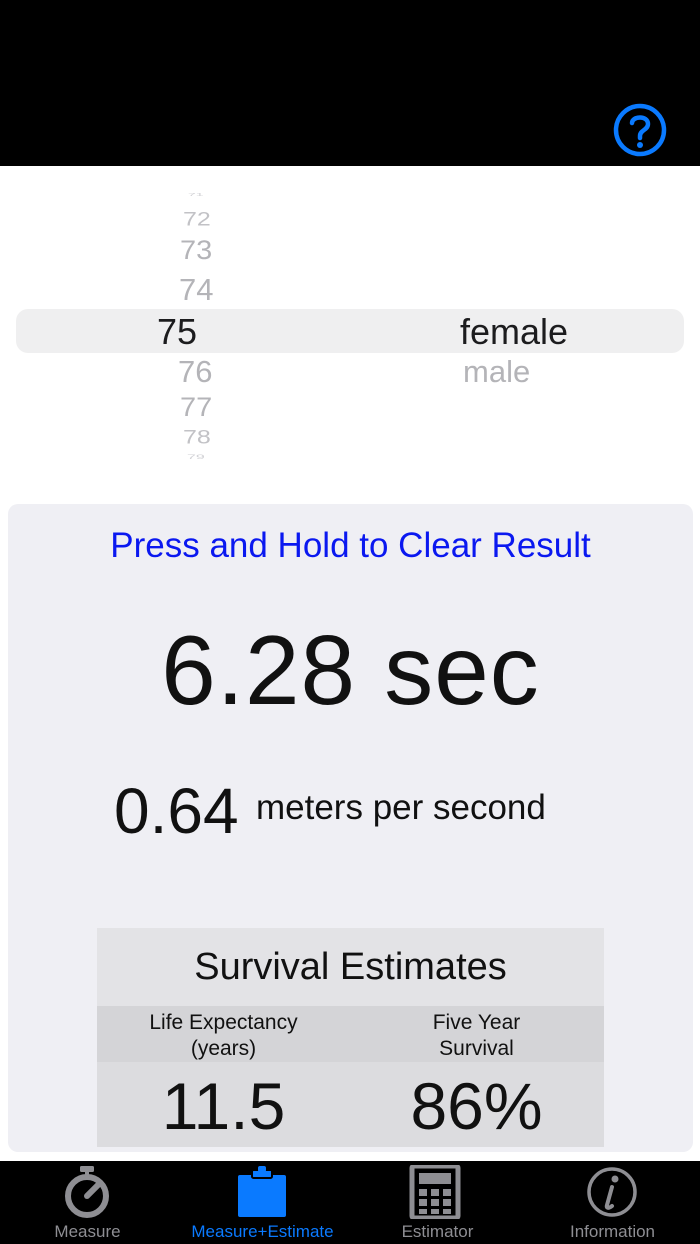 This screenshot has width=700, height=1244. Describe the element at coordinates (350, 83) in the screenshot. I see `top-bar` at that location.